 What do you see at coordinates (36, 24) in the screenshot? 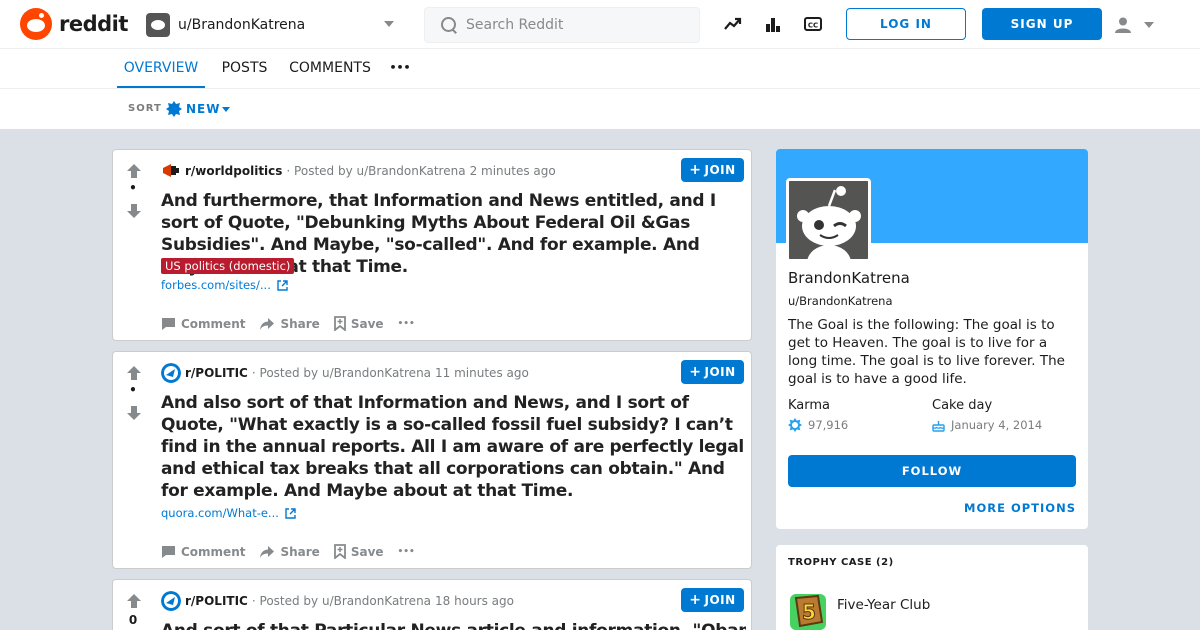
I see `reddit-snoo-icon` at bounding box center [36, 24].